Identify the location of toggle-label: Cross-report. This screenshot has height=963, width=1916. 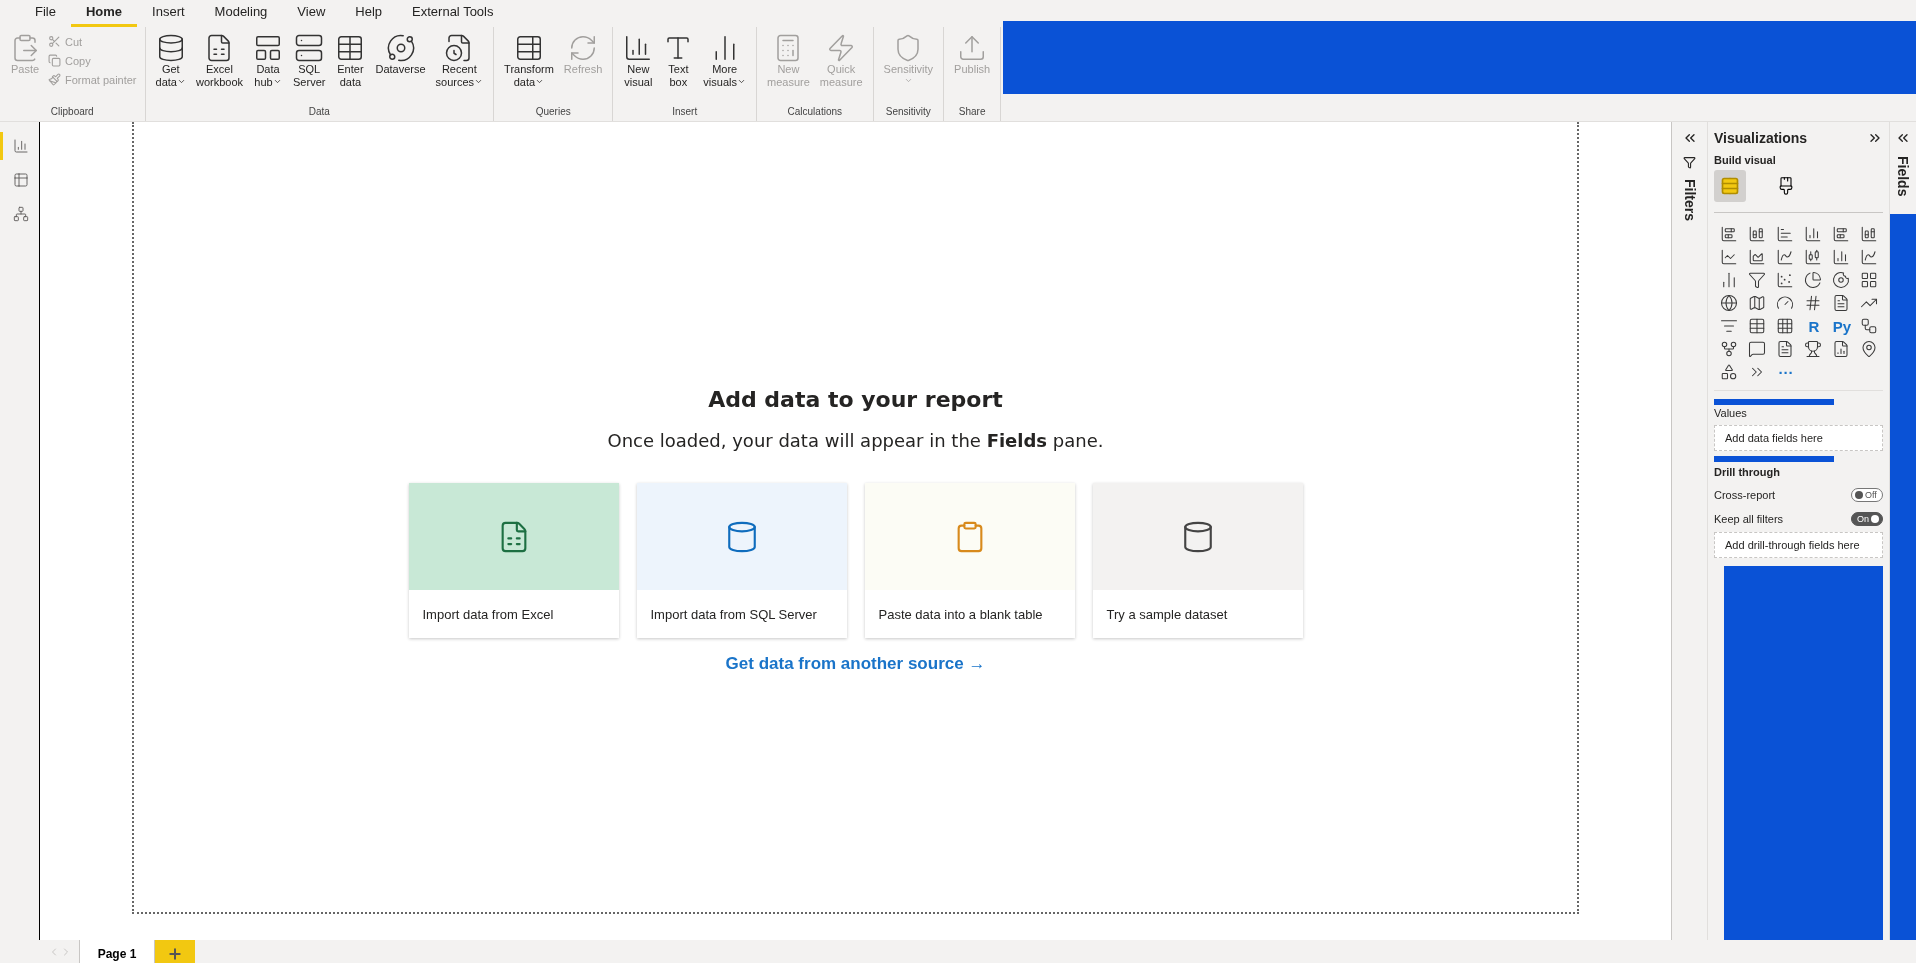
(1745, 495).